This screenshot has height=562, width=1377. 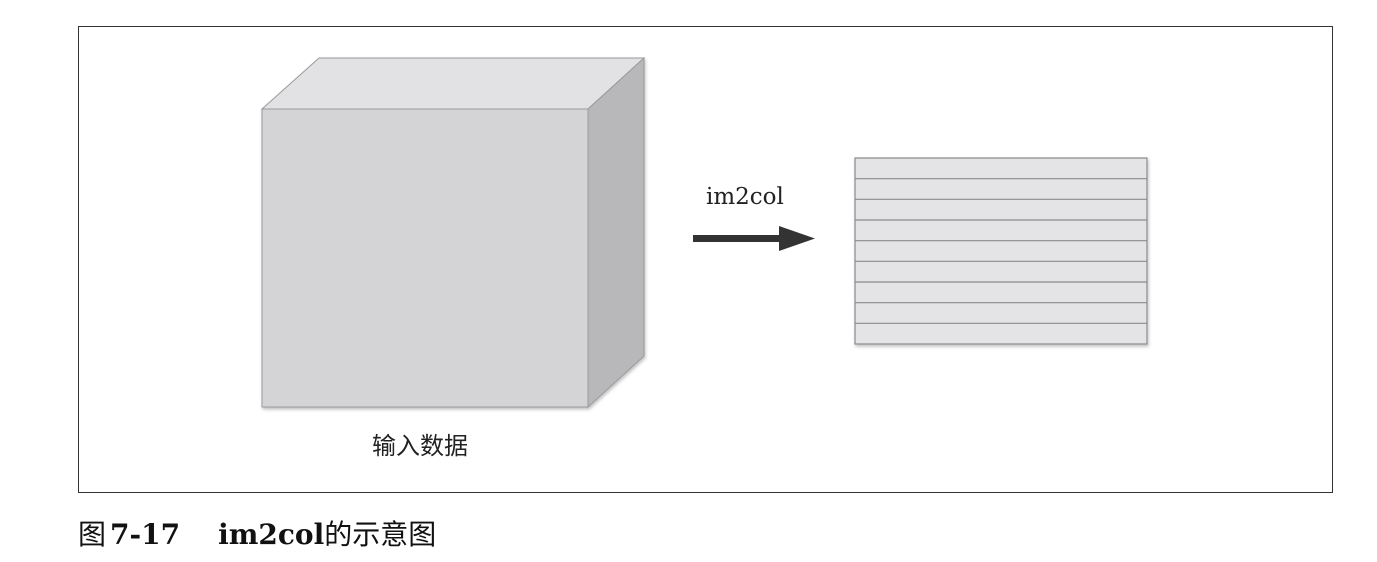 What do you see at coordinates (92, 534) in the screenshot?
I see `caption-prefix: 图` at bounding box center [92, 534].